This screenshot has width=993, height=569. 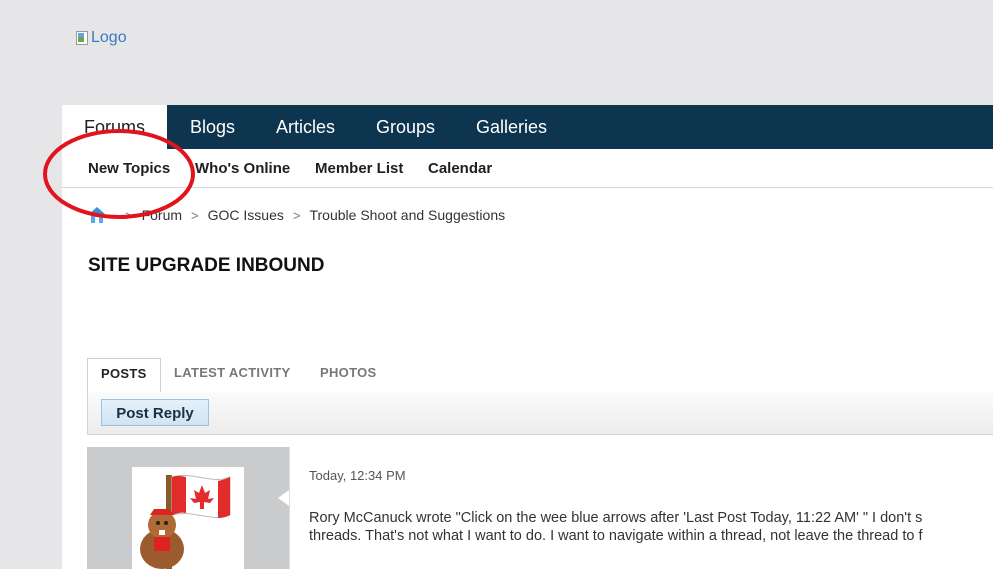 I want to click on nav-tab-blogs: Blogs, so click(x=212, y=127).